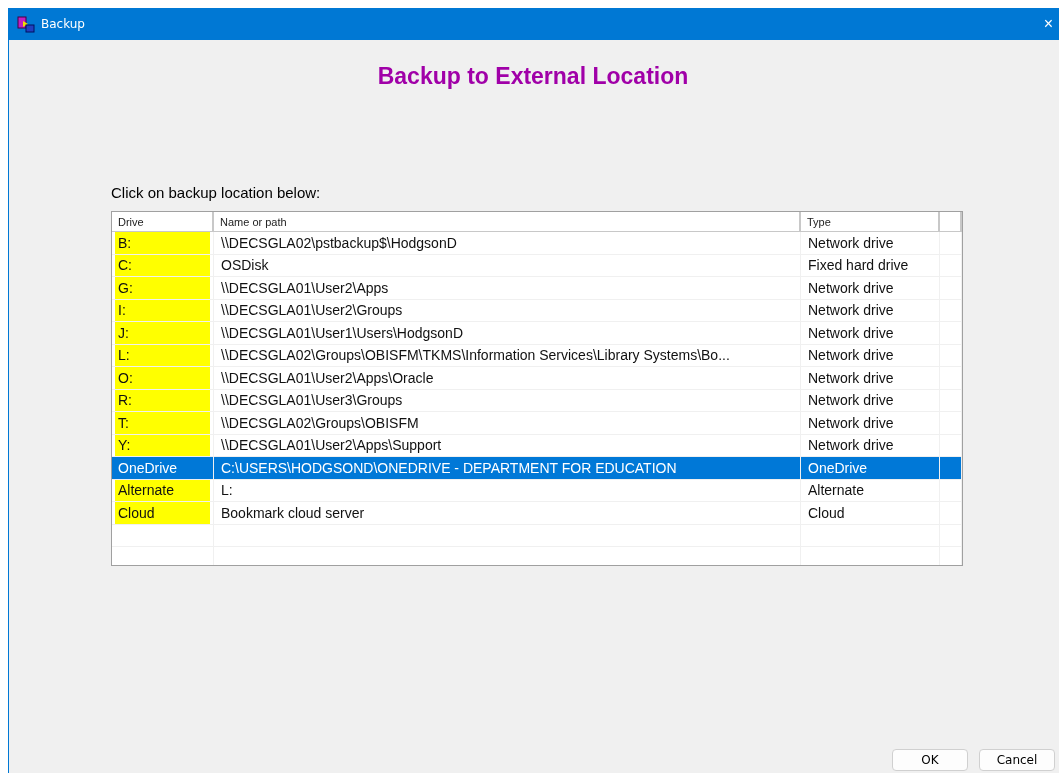  Describe the element at coordinates (507, 468) in the screenshot. I see `path-cell: C:\USERS\HODGSOND\ONEDRIVE - DEPARTMENT FOR EDUCATION` at that location.